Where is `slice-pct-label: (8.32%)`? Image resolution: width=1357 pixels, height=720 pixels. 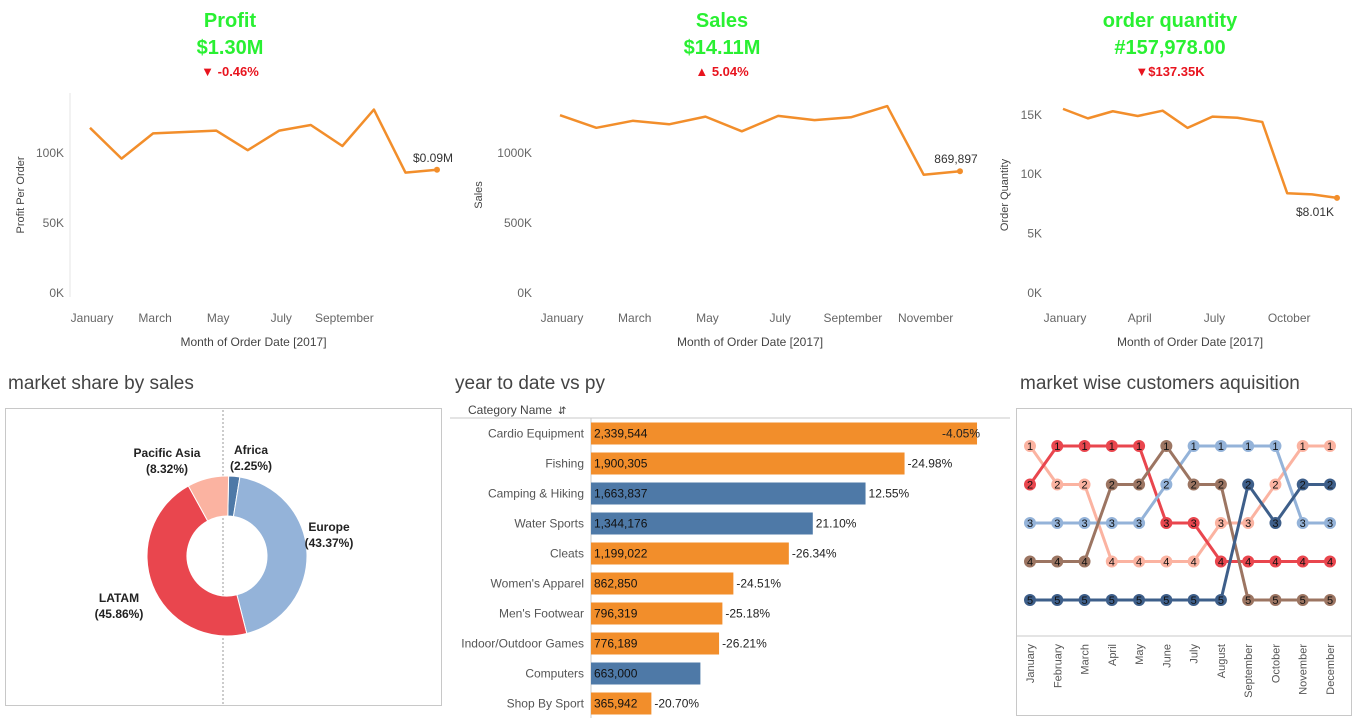 slice-pct-label: (8.32%) is located at coordinates (167, 469).